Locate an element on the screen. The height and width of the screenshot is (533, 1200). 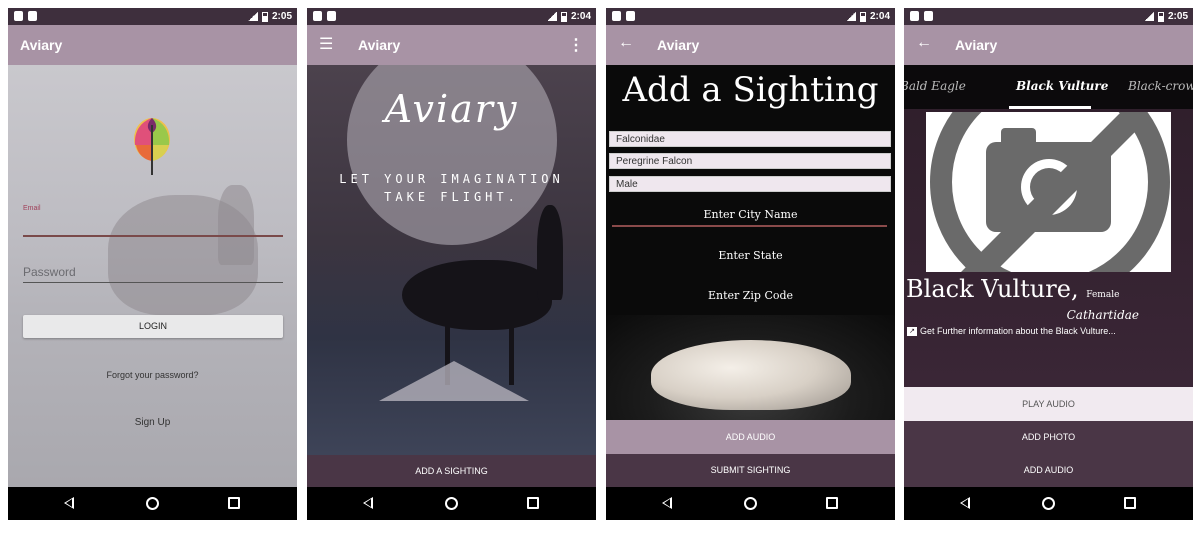
no-photo-placeholder is located at coordinates (1048, 192).